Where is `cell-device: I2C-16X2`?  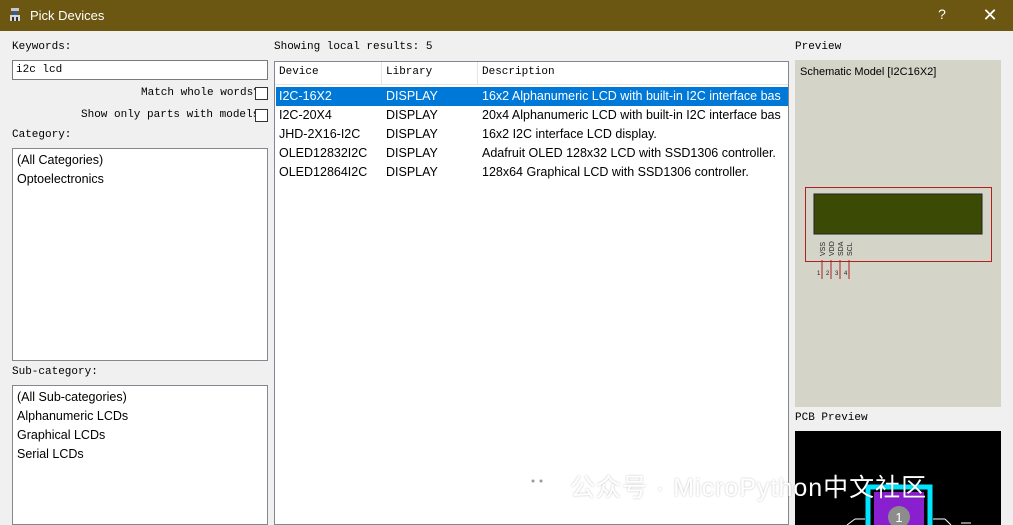 cell-device: I2C-16X2 is located at coordinates (305, 96).